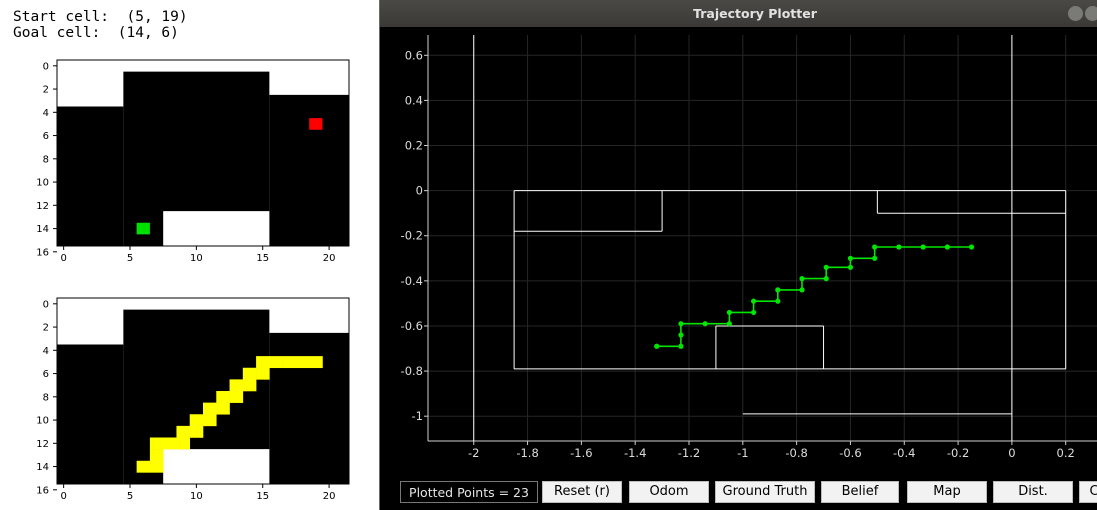 This screenshot has height=510, width=1097. Describe the element at coordinates (100, 17) in the screenshot. I see `start-cell-text: Start cell: (5, 19)` at that location.